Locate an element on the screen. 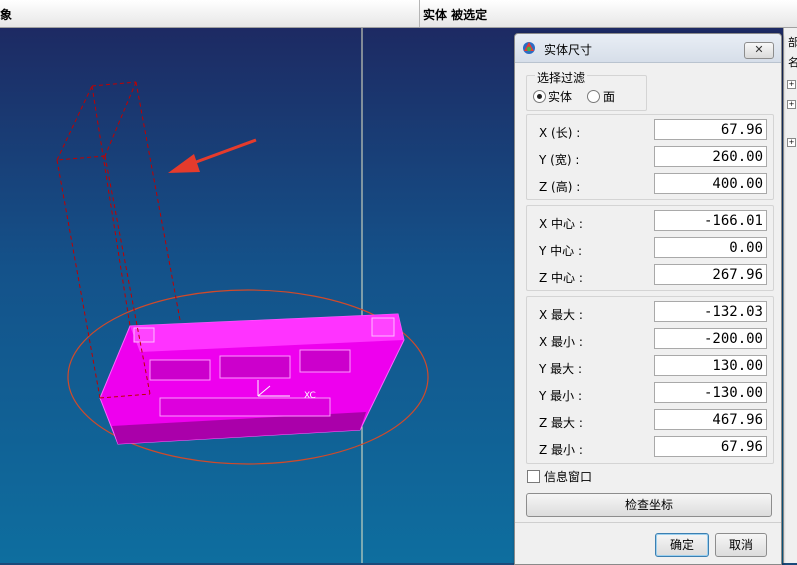 The height and width of the screenshot is (565, 797). x-min-field: -200.00 is located at coordinates (710, 338).